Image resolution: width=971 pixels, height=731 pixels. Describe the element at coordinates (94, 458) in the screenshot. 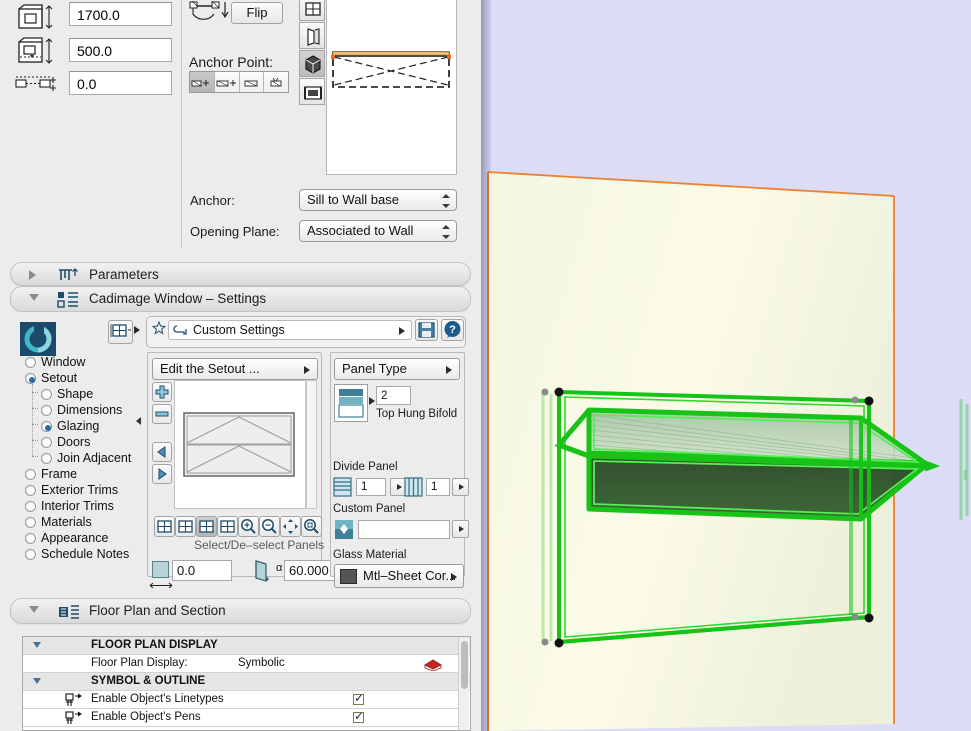

I see `nav-item-label: Join Adjacent` at that location.